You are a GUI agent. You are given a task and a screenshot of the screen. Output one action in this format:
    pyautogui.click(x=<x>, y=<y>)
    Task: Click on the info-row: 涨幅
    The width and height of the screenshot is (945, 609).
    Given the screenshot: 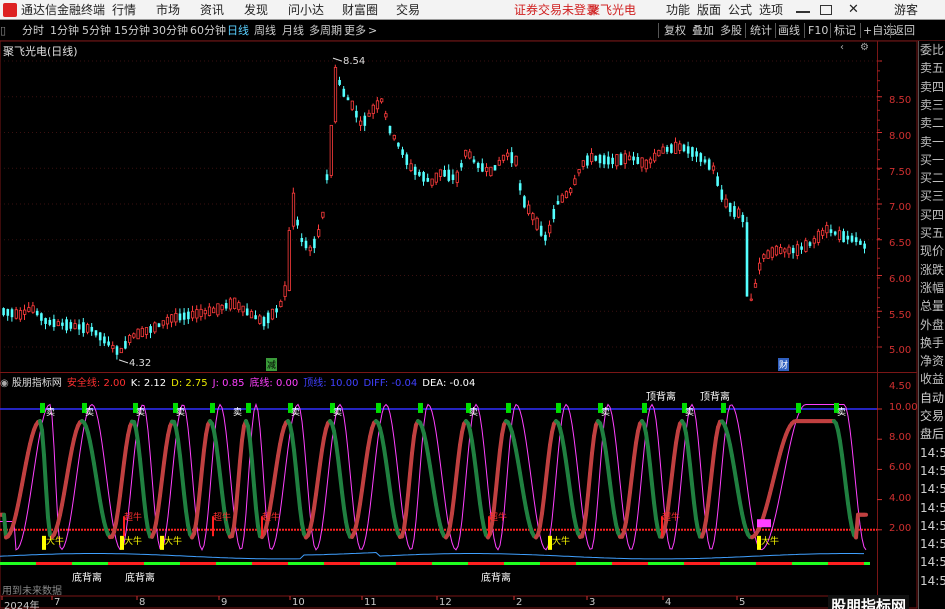 What is the action you would take?
    pyautogui.click(x=932, y=288)
    